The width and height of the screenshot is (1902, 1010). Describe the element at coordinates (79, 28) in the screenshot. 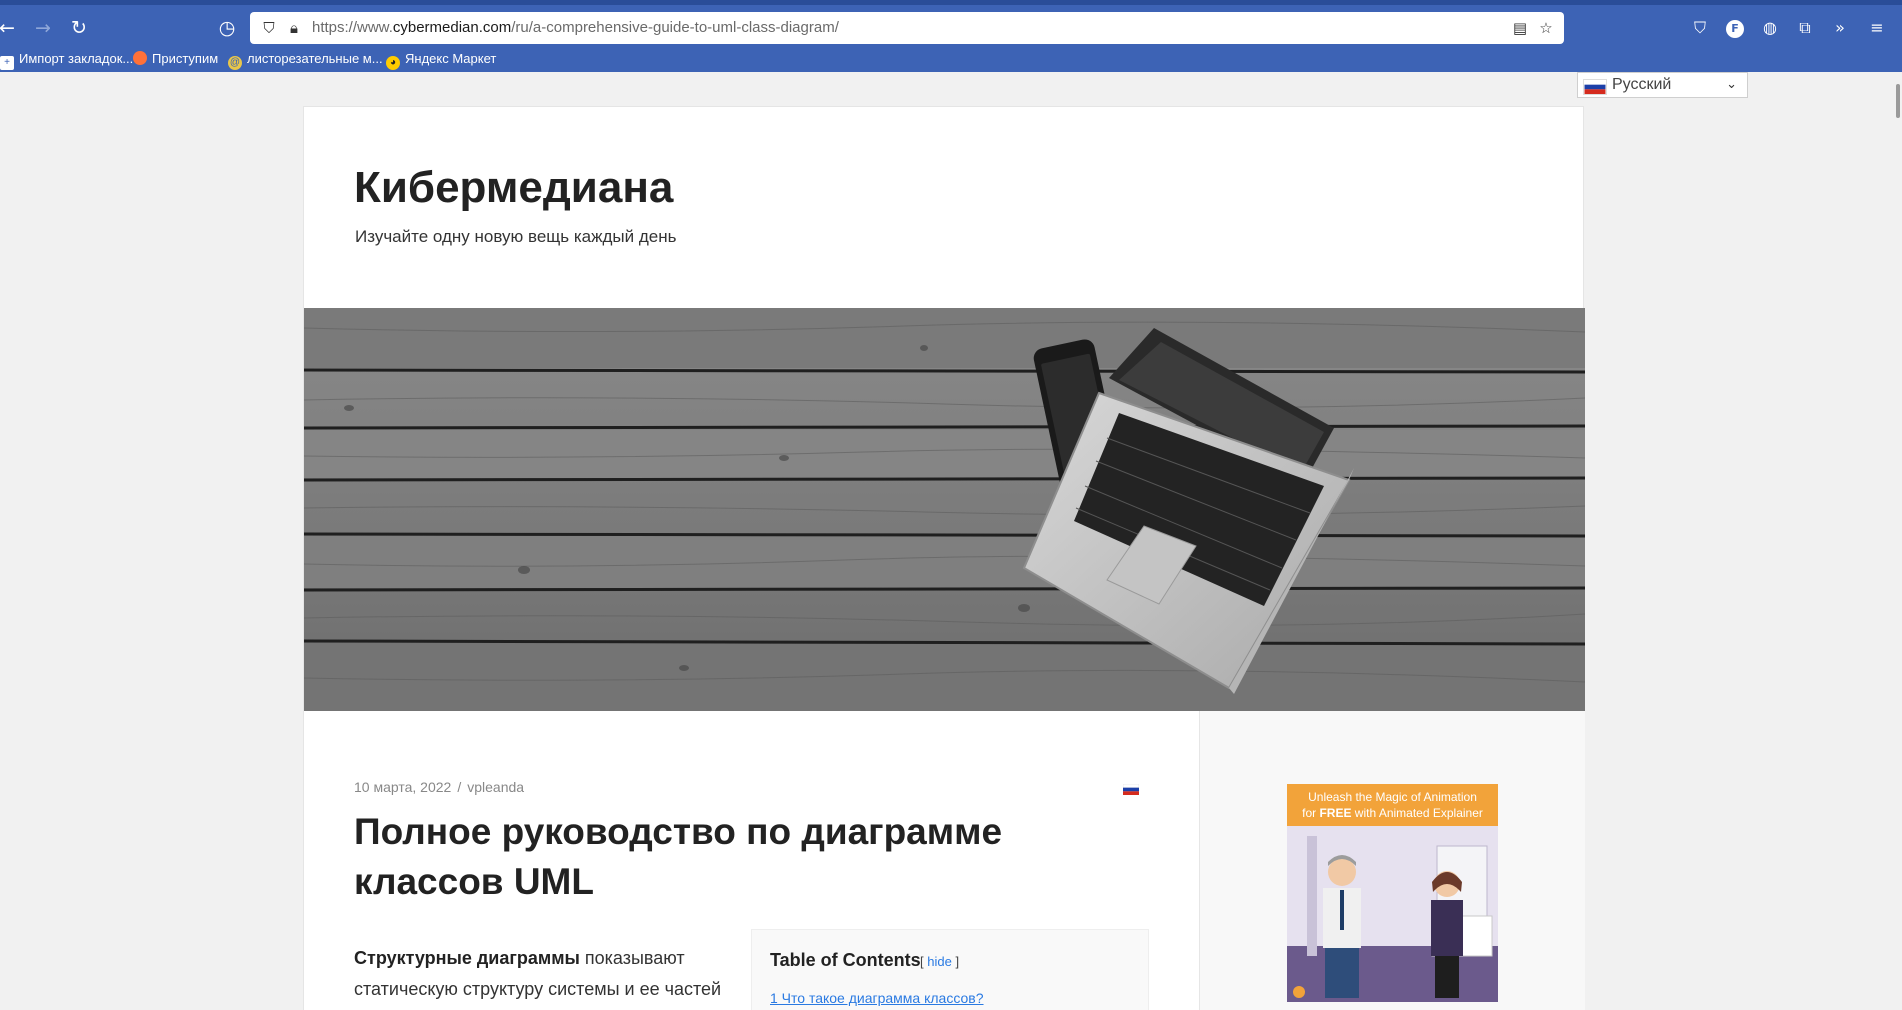

I see `reload-icon: ↻` at that location.